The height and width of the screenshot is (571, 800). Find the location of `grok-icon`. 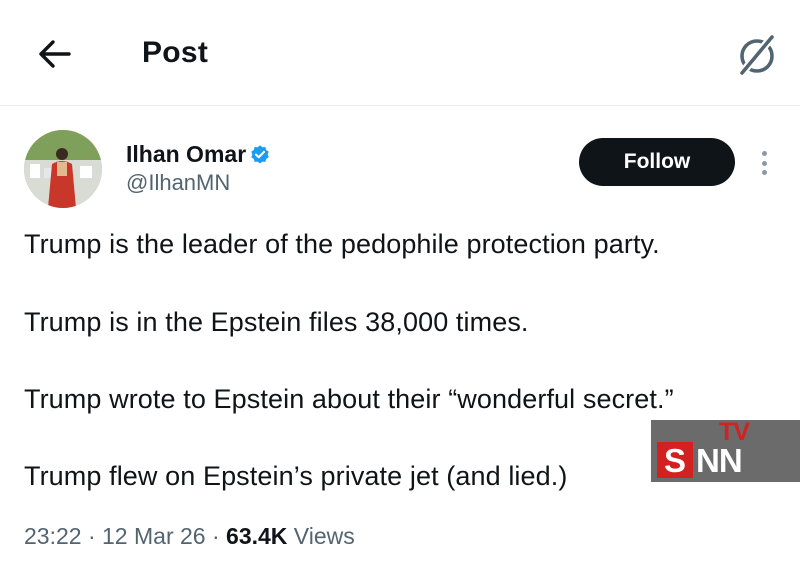

grok-icon is located at coordinates (757, 55).